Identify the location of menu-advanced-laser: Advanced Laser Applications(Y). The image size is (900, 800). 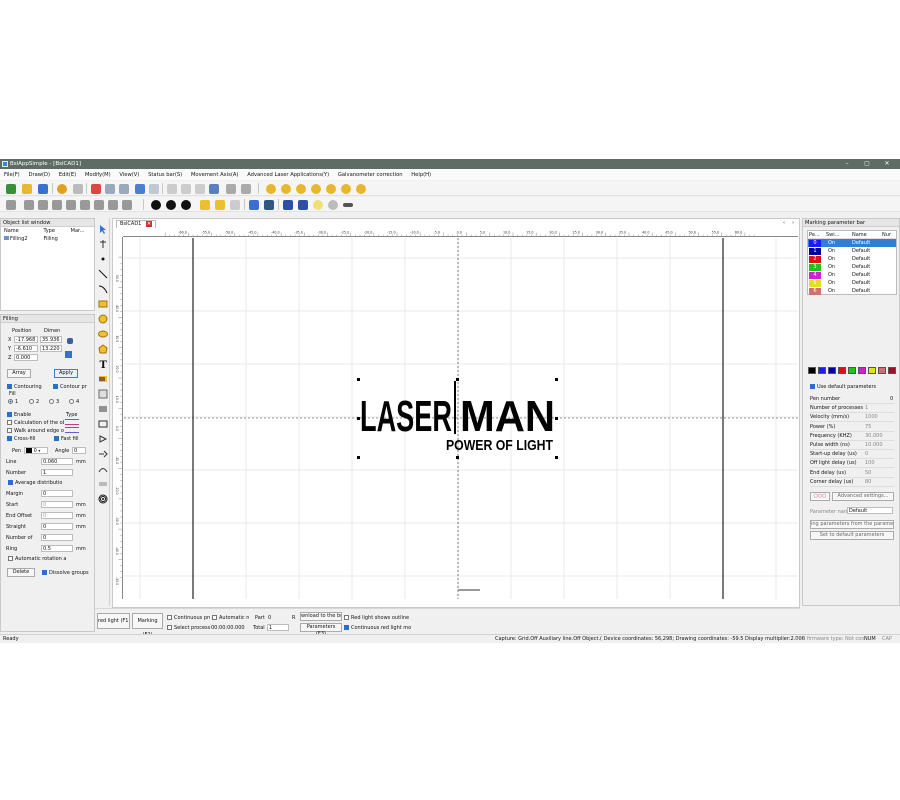
(287, 173).